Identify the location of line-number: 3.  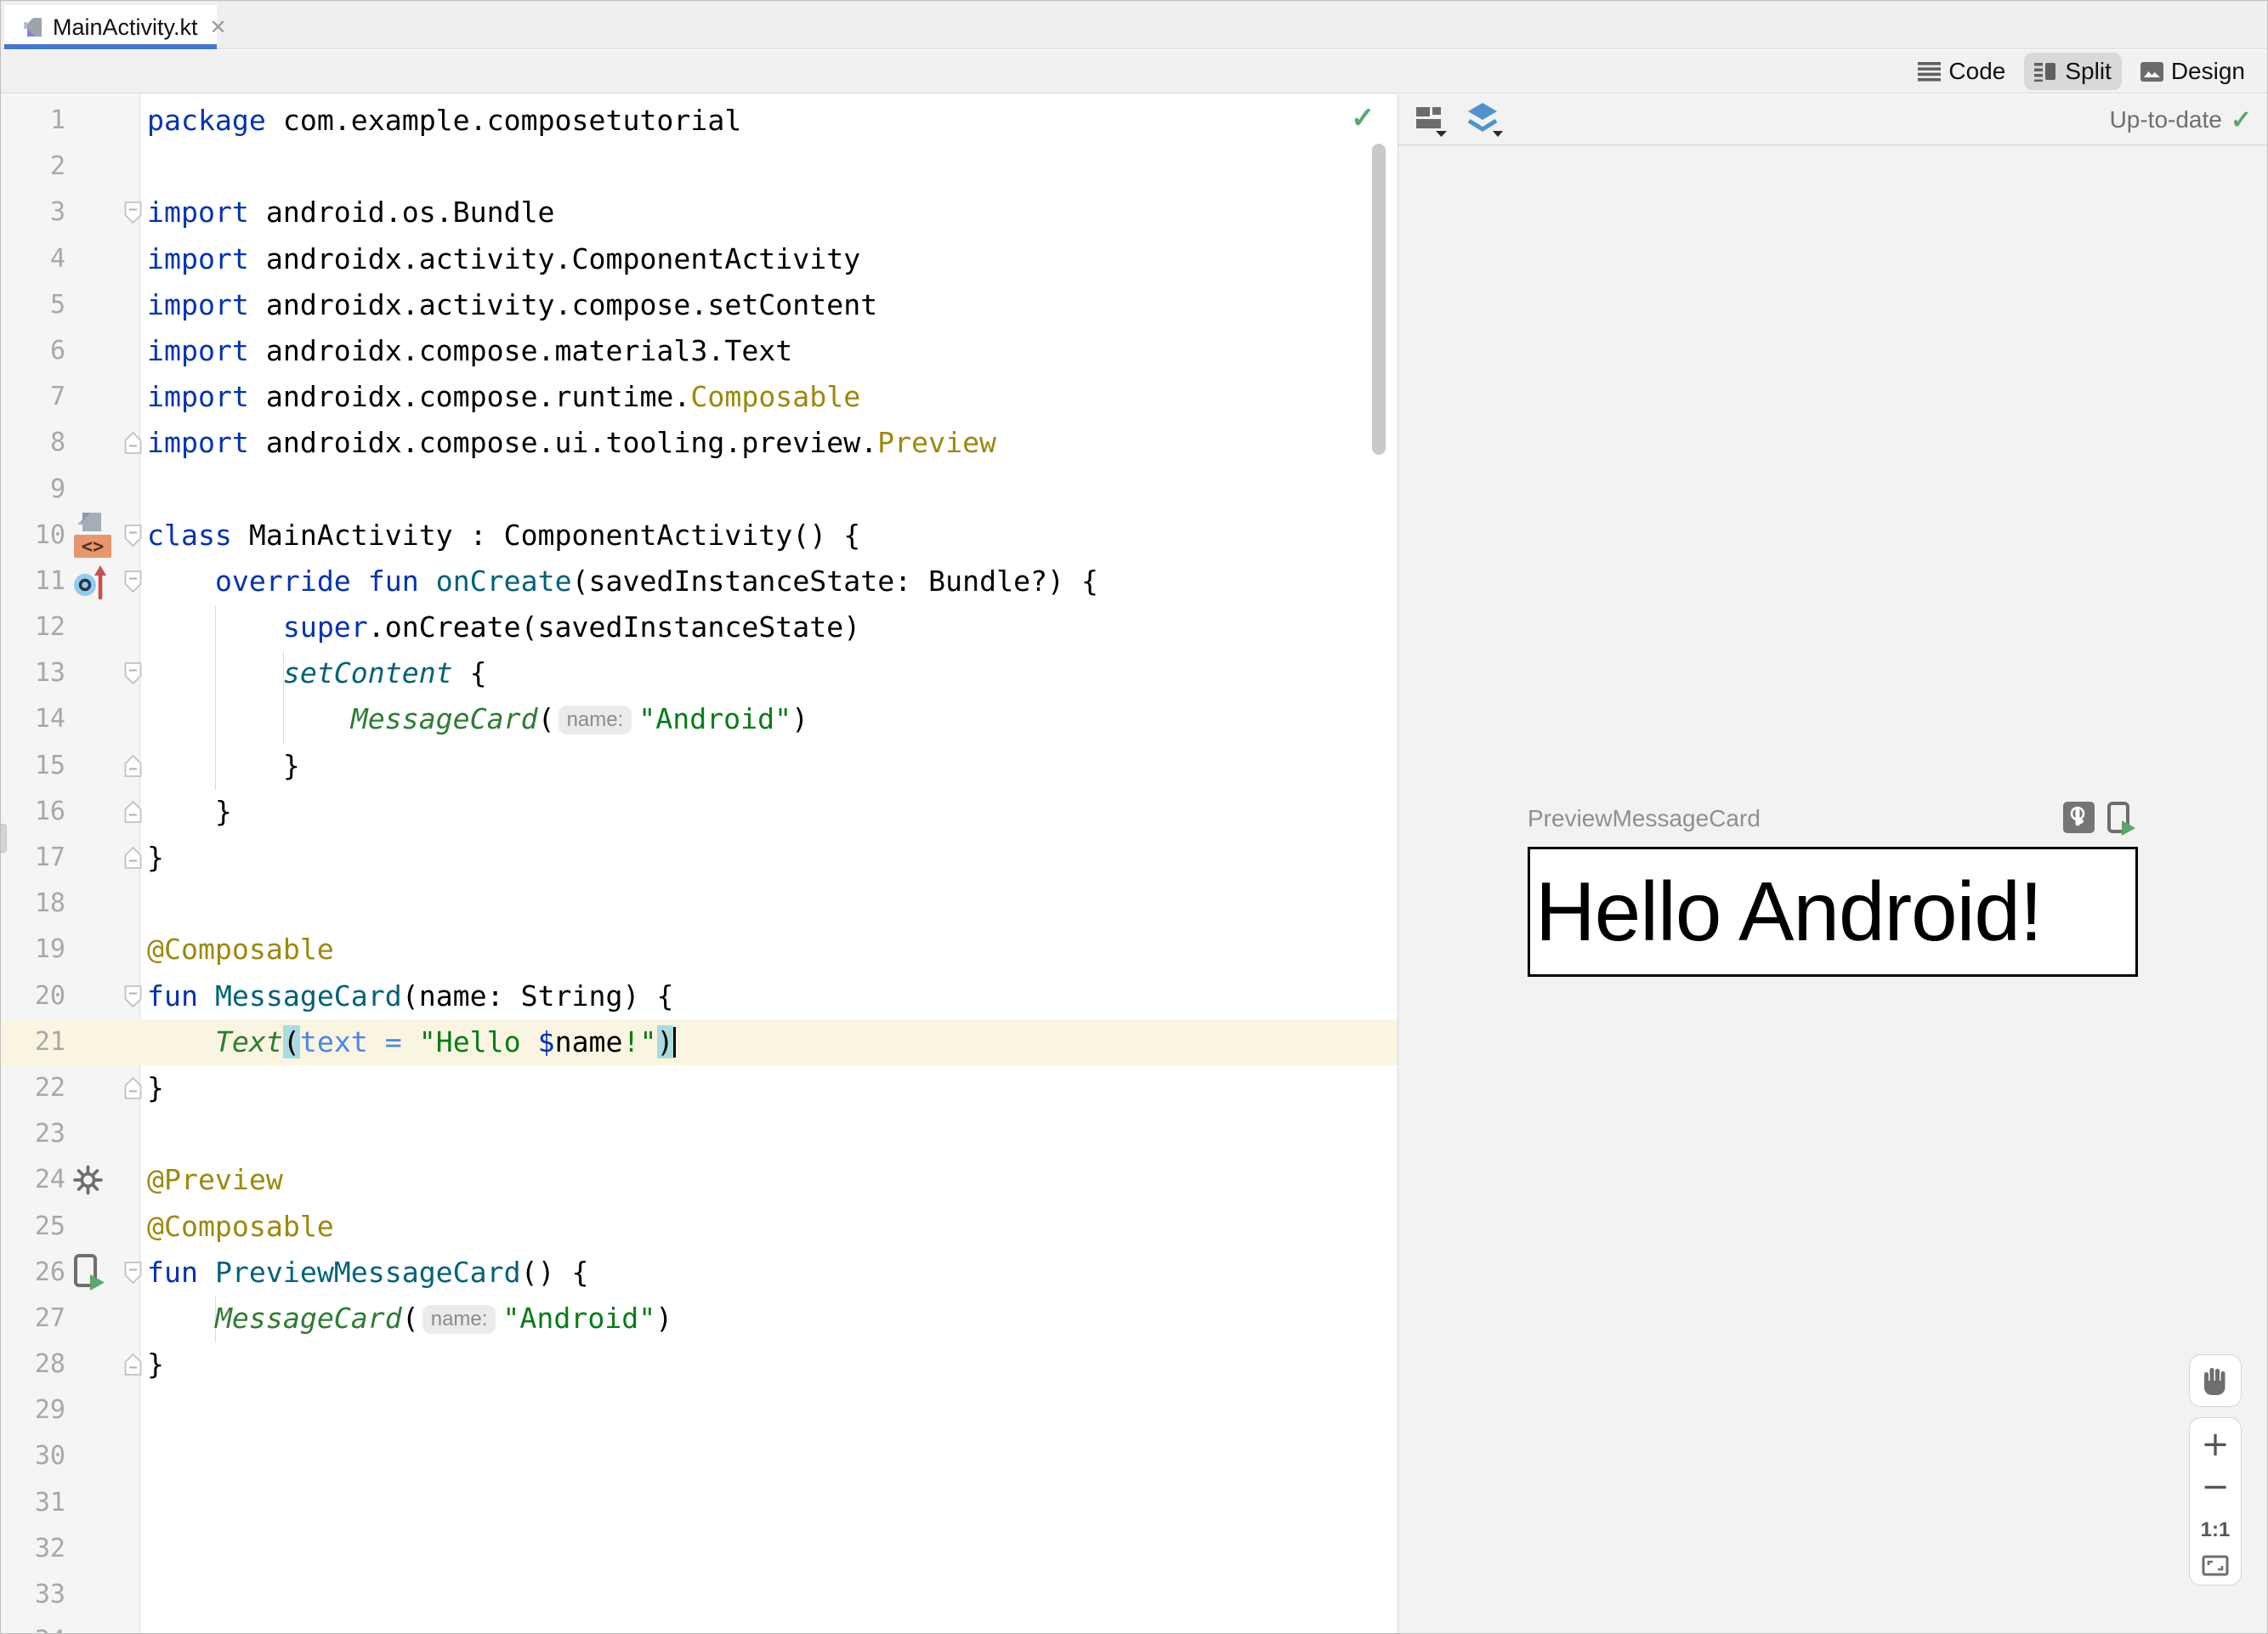
(57, 212).